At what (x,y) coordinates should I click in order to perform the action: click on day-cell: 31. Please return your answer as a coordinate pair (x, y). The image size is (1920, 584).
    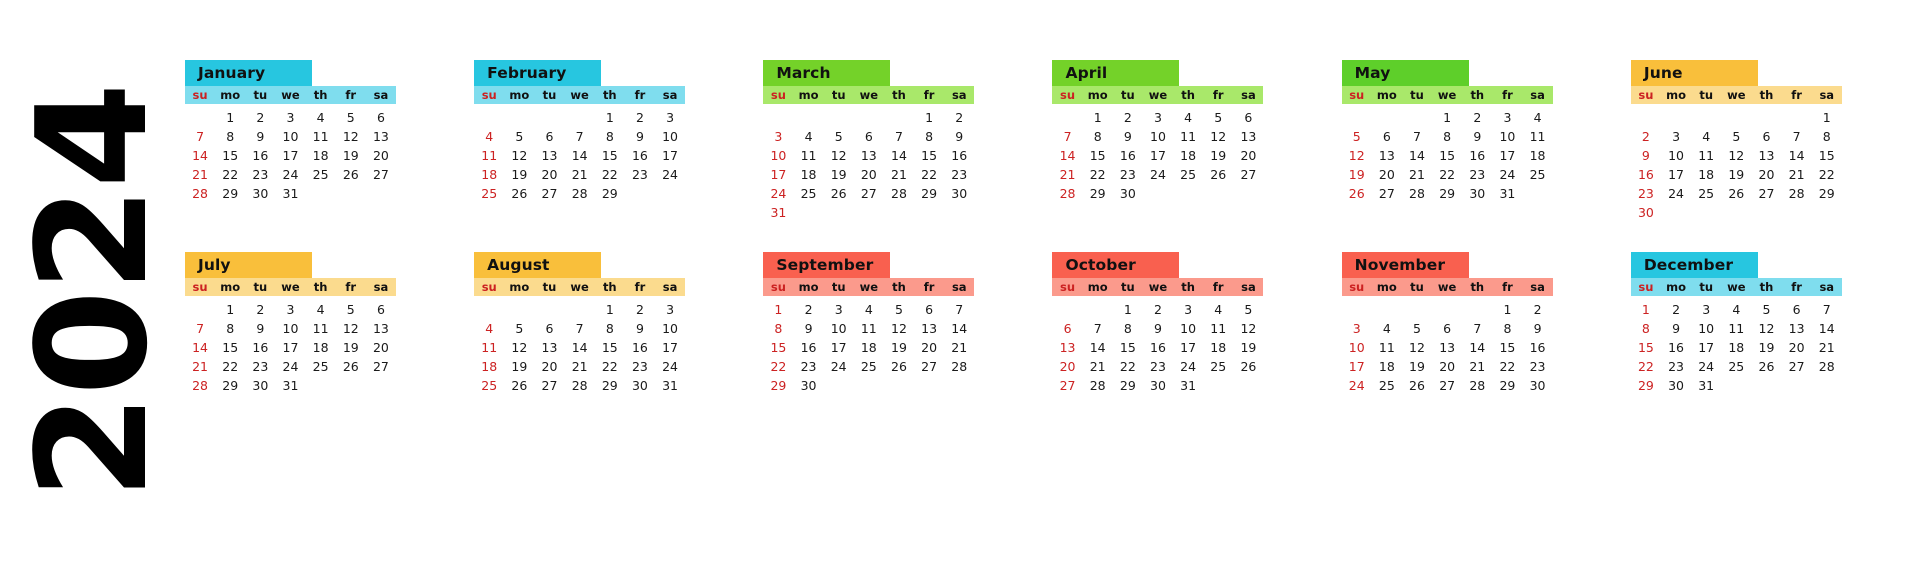
    Looking at the image, I should click on (778, 212).